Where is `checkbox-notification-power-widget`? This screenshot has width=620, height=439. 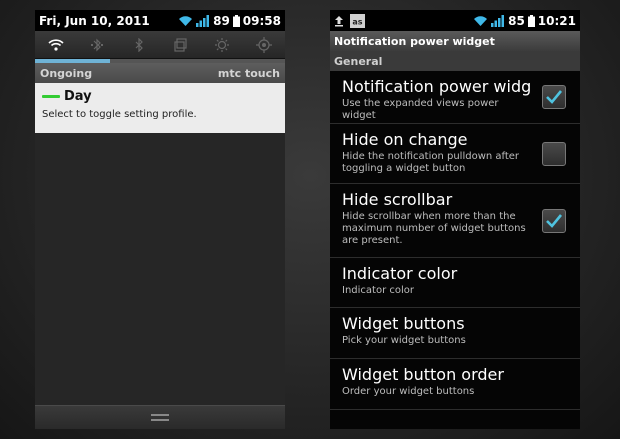 checkbox-notification-power-widget is located at coordinates (554, 97).